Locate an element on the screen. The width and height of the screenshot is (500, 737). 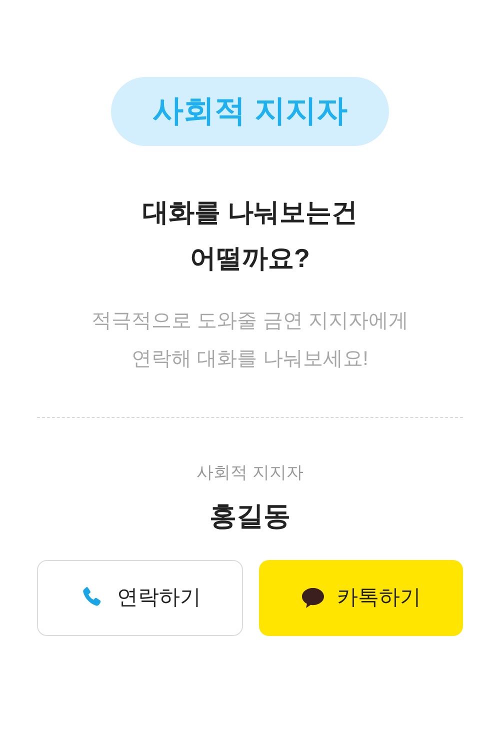
heading-line: 어떨까요? is located at coordinates (250, 258).